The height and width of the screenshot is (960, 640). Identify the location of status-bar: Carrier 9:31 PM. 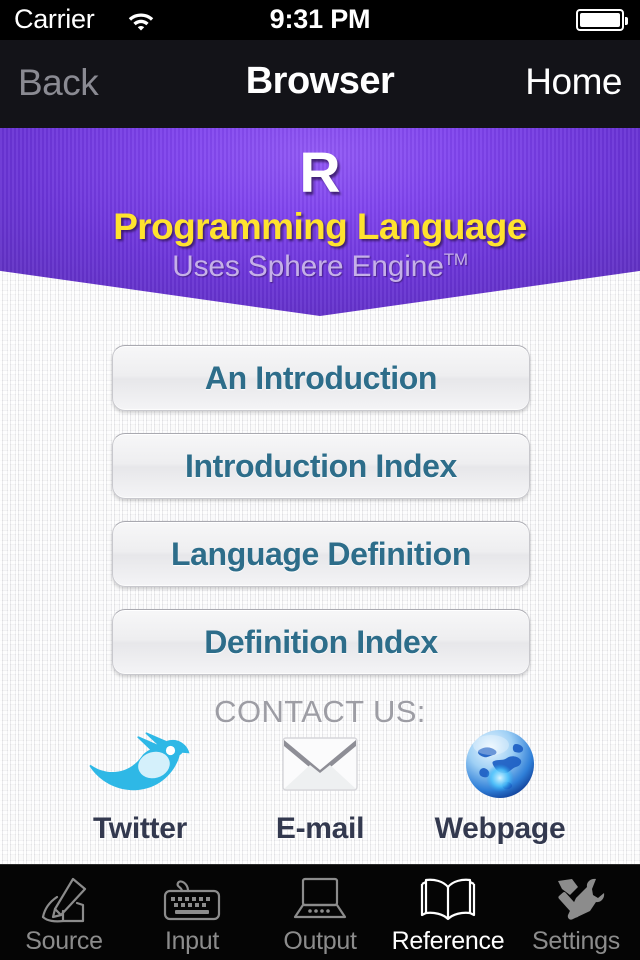
(320, 20).